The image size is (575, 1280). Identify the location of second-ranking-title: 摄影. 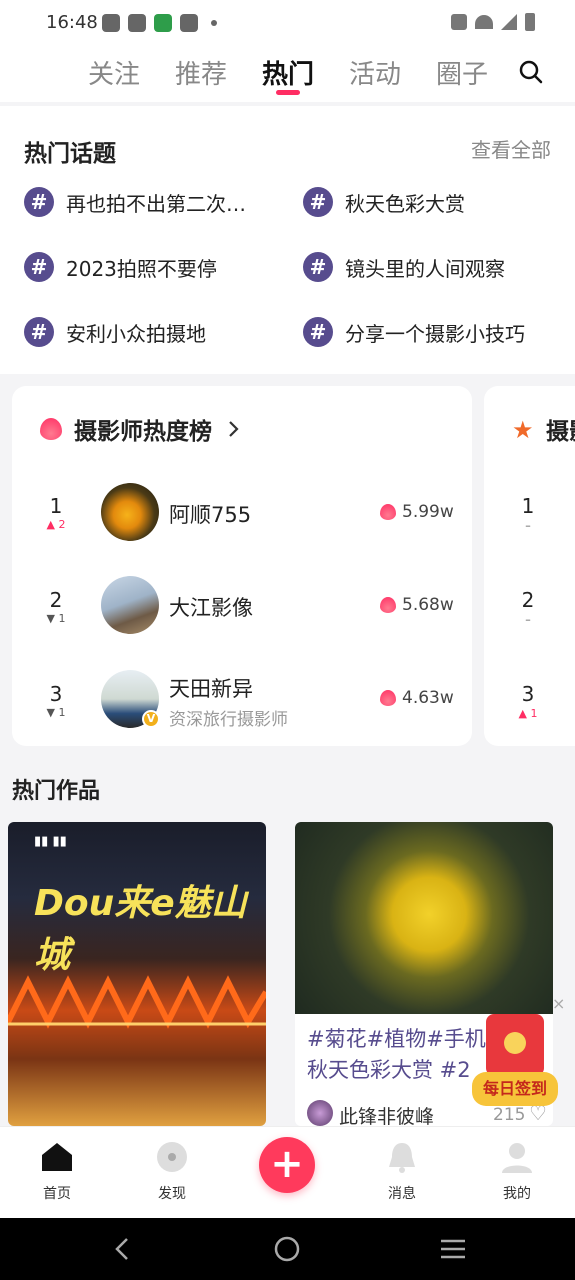
(560, 432).